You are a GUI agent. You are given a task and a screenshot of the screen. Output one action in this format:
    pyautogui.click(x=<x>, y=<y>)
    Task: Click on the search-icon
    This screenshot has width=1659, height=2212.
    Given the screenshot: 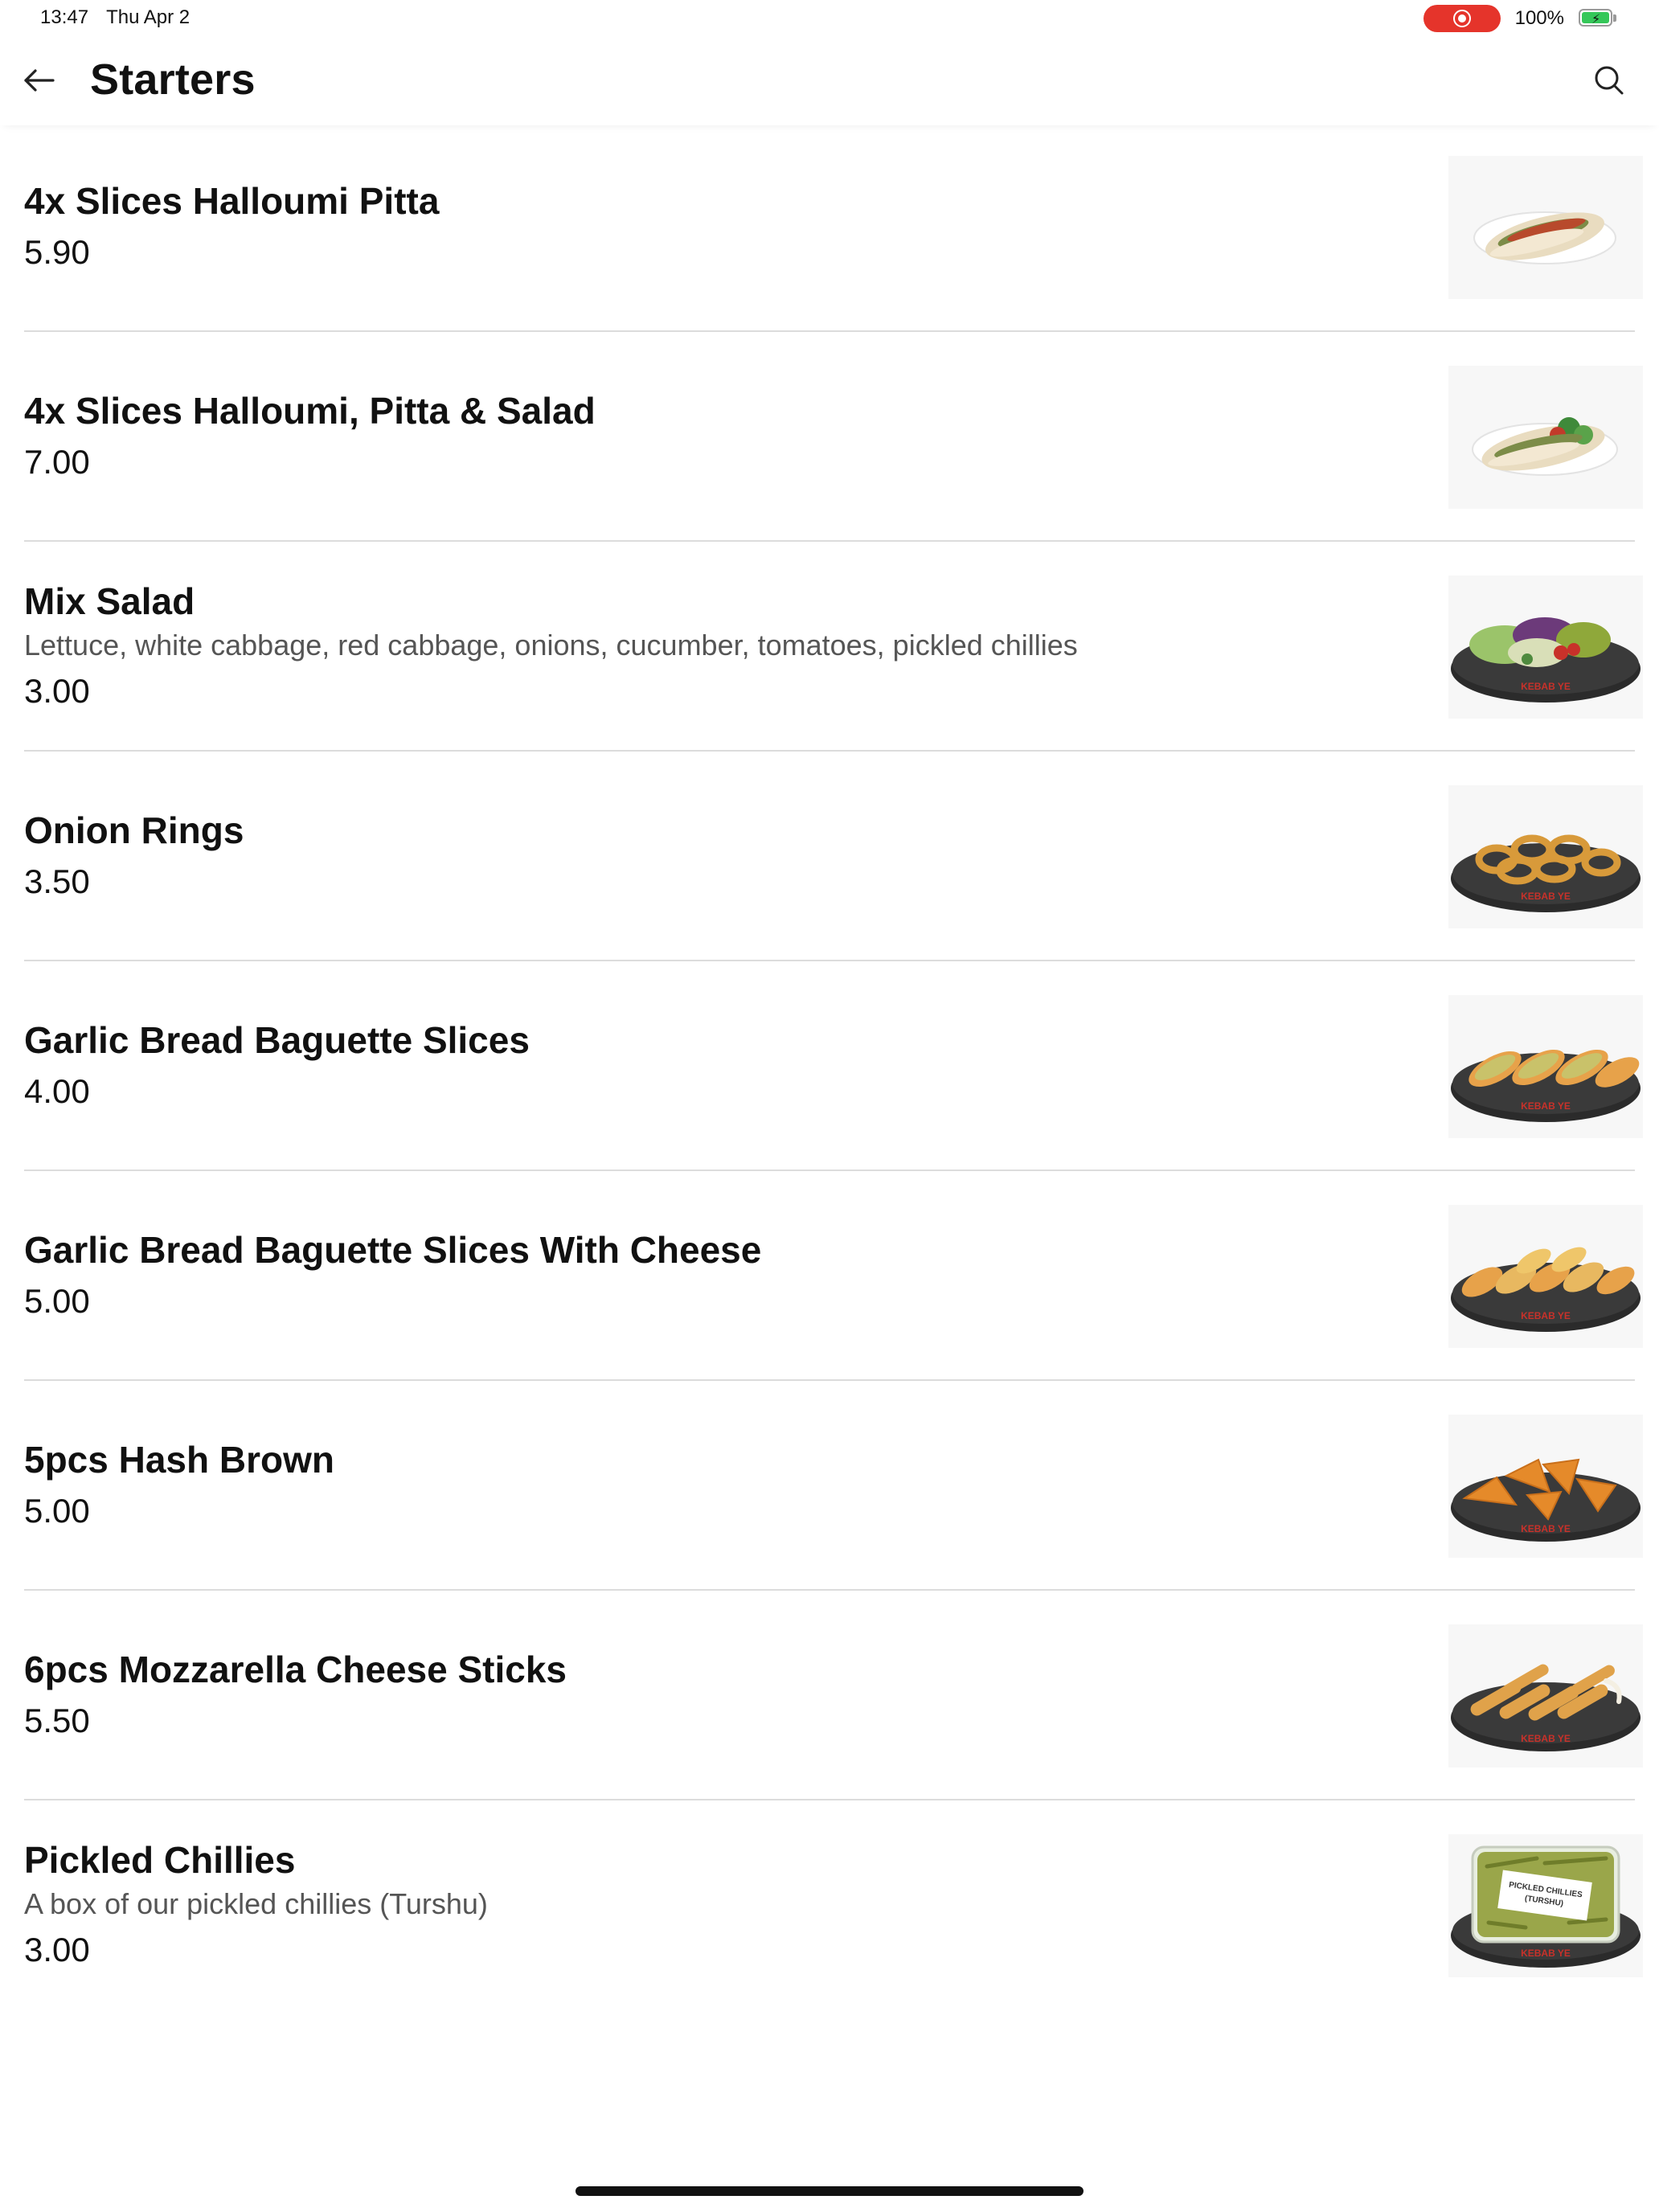 What is the action you would take?
    pyautogui.click(x=1609, y=80)
    